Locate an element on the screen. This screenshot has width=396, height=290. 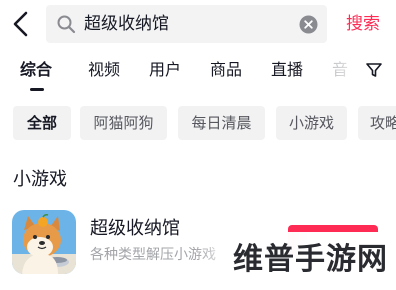
chip-mini-games: 小游戏 is located at coordinates (311, 123).